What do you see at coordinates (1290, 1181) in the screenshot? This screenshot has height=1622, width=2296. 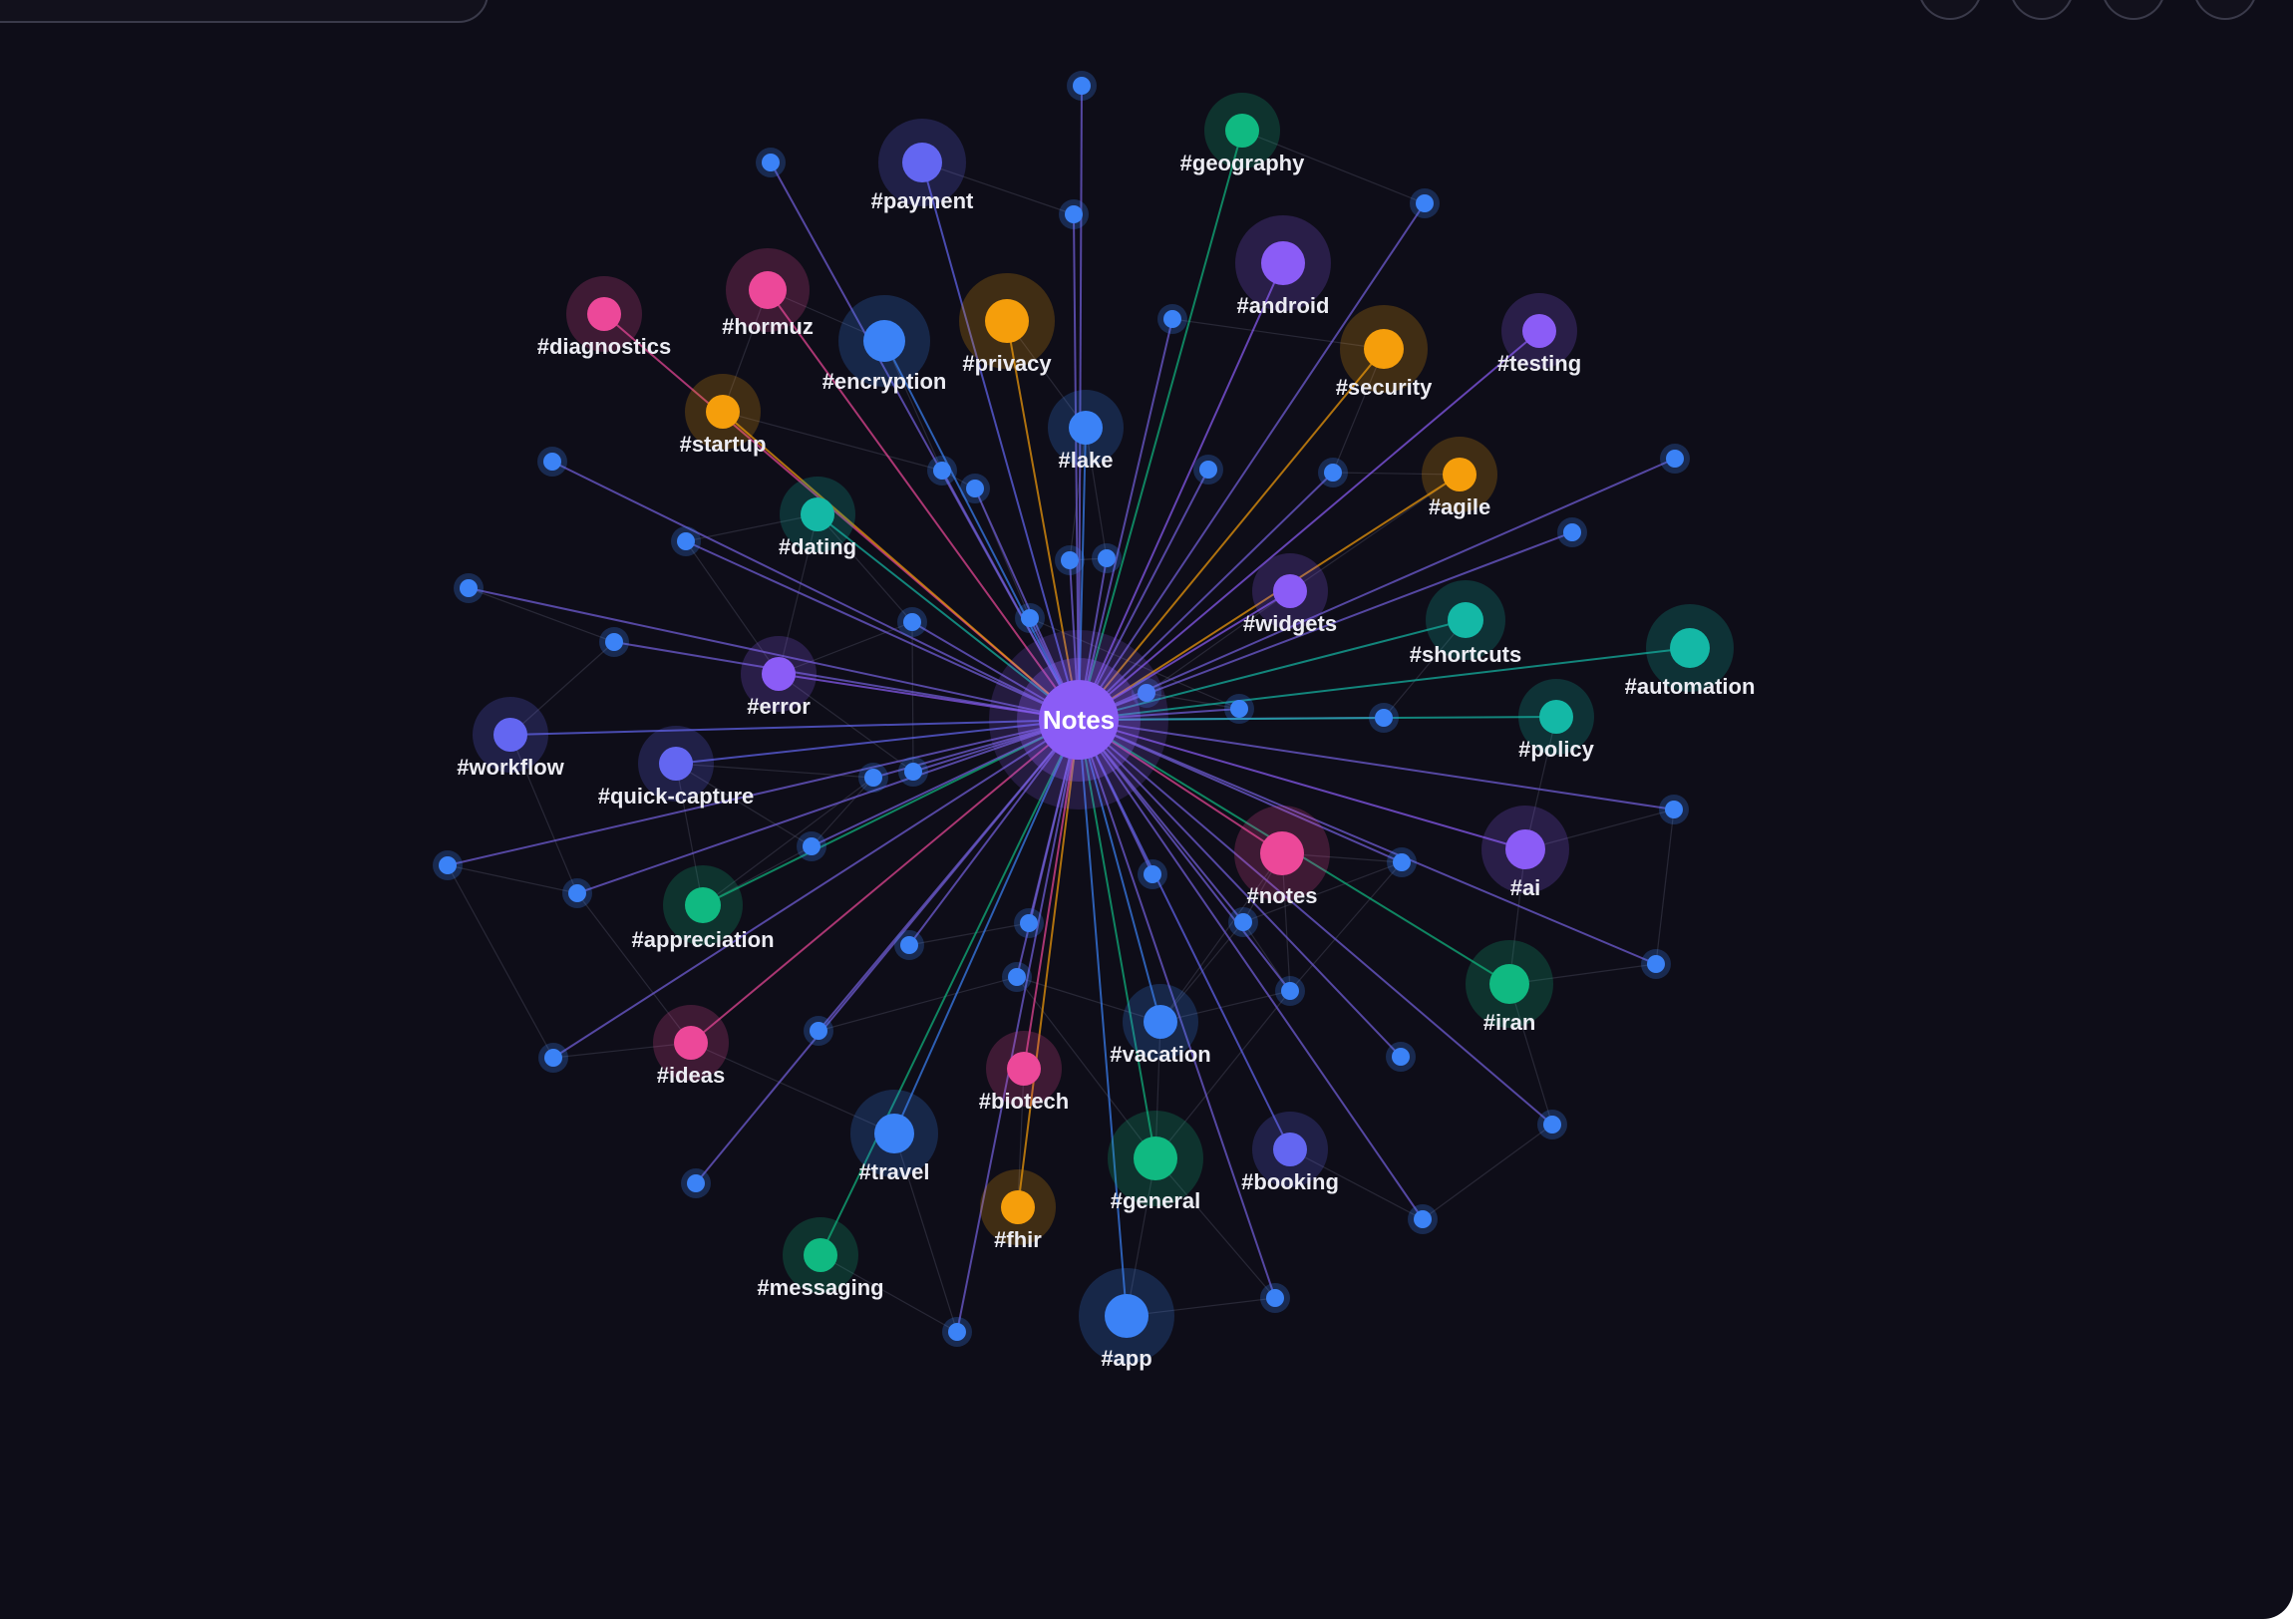 I see `tag-label-booking: #booking` at bounding box center [1290, 1181].